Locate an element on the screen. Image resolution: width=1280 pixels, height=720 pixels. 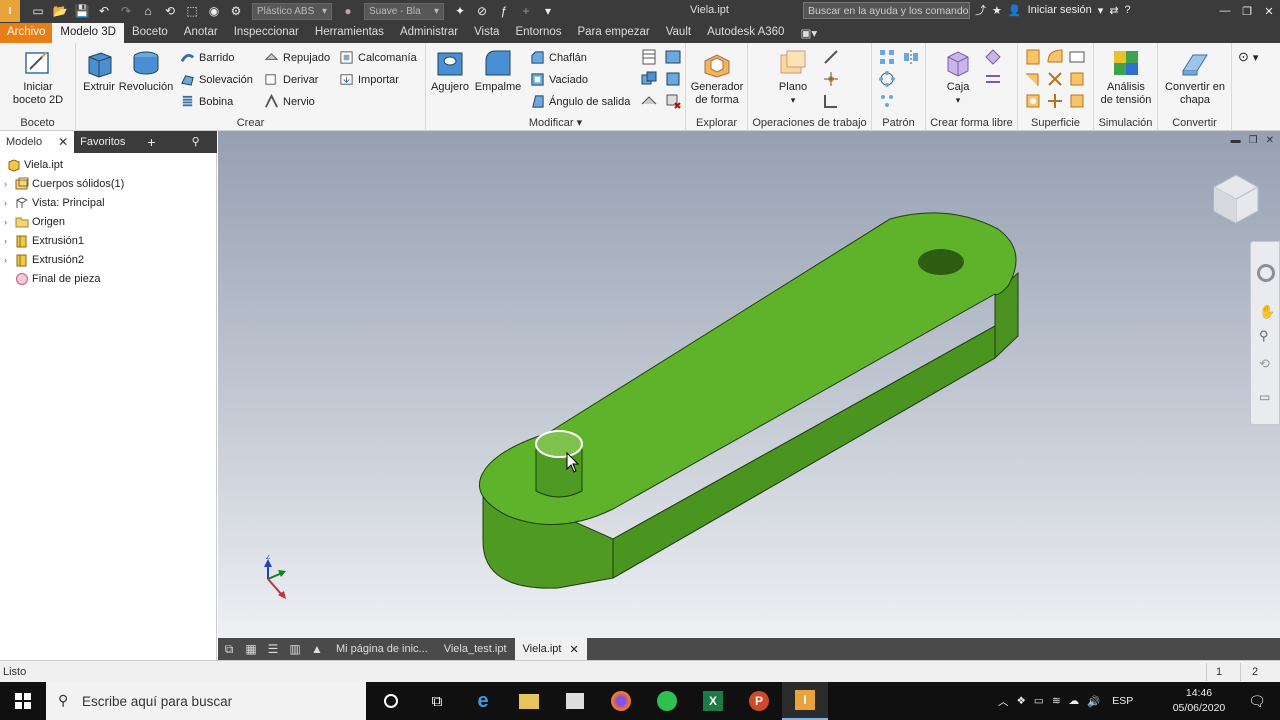
tile-vertical-icon: ▥ is located at coordinates (295, 649).